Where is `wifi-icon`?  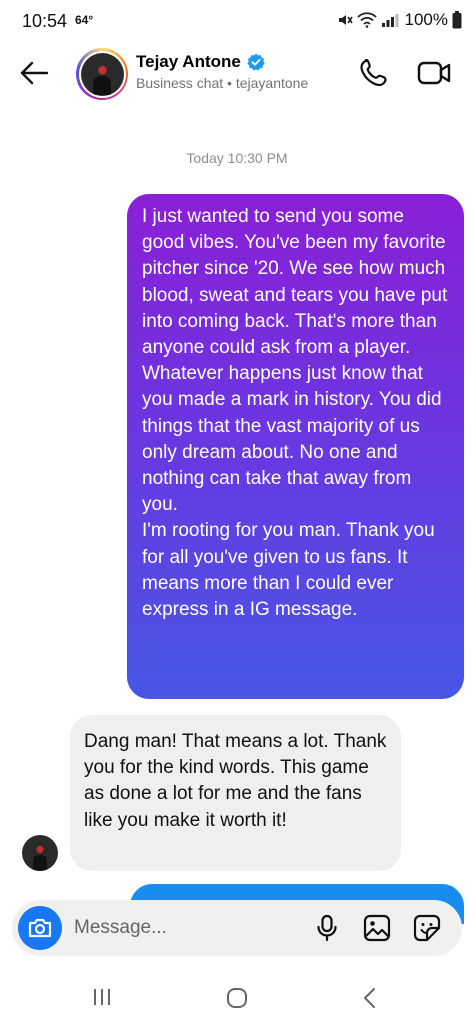 wifi-icon is located at coordinates (366, 20).